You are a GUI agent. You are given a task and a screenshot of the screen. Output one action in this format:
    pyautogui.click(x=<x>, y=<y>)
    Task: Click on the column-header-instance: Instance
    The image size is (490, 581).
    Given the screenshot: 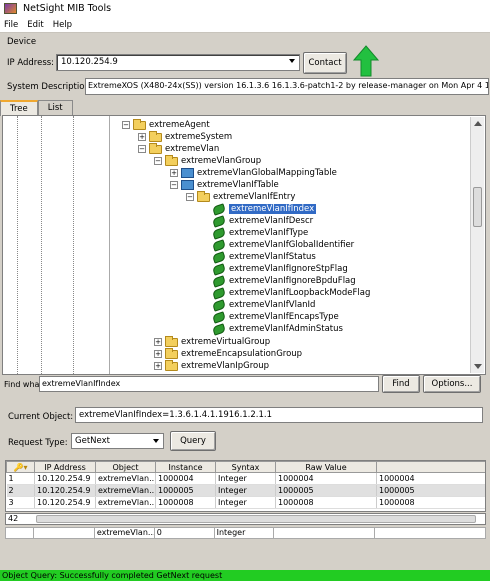 What is the action you would take?
    pyautogui.click(x=185, y=467)
    